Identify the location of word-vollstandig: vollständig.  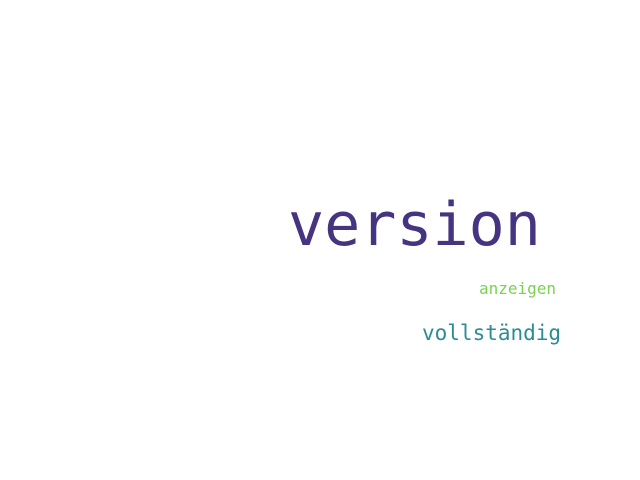
(492, 333).